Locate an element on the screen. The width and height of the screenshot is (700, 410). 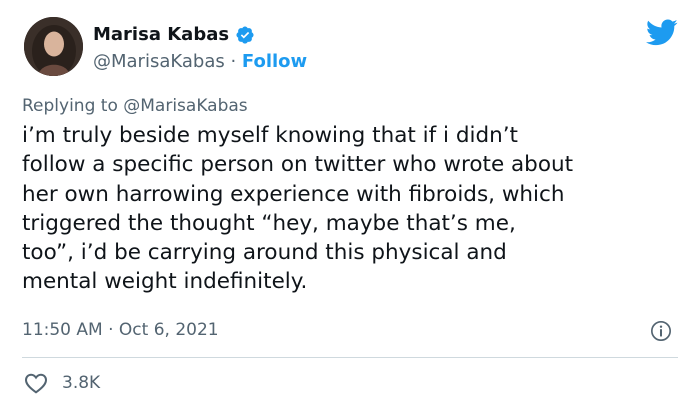
tweet-date: Oct 6, 2021 is located at coordinates (168, 330).